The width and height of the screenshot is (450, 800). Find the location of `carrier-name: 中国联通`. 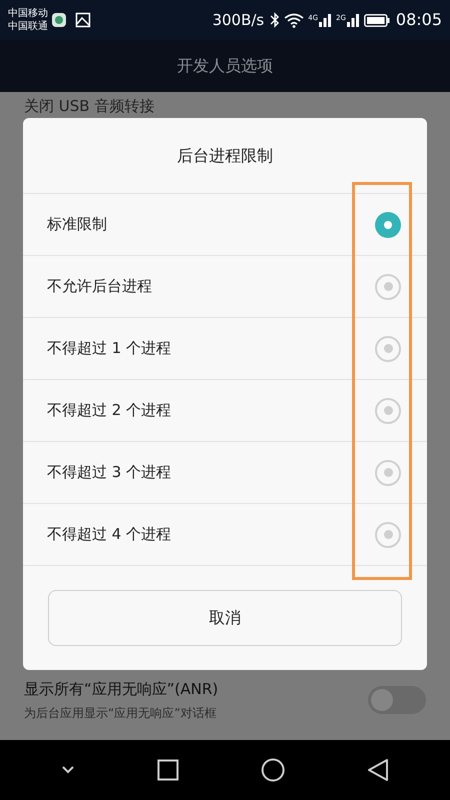

carrier-name: 中国联通 is located at coordinates (28, 26).